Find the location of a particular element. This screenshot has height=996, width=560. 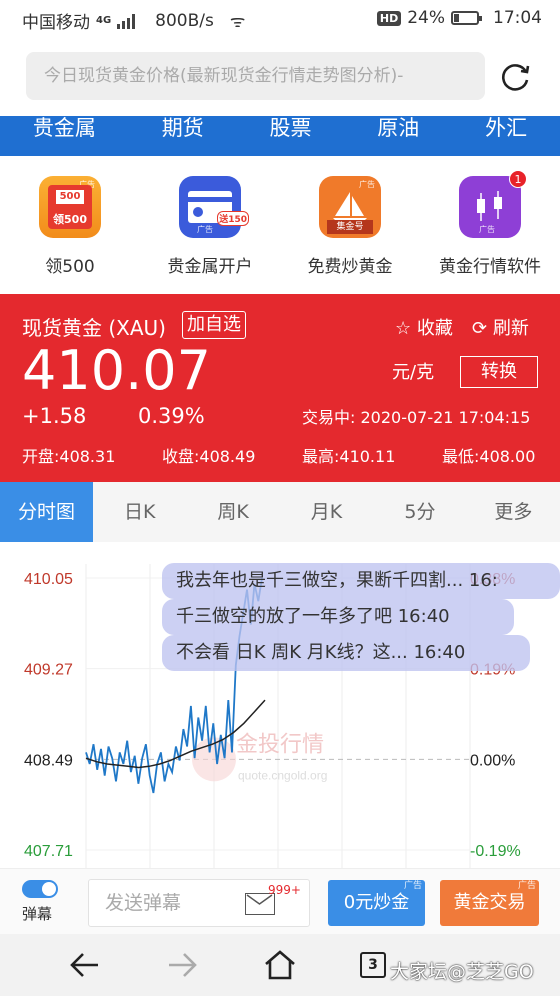

network-type: 4G is located at coordinates (104, 20).